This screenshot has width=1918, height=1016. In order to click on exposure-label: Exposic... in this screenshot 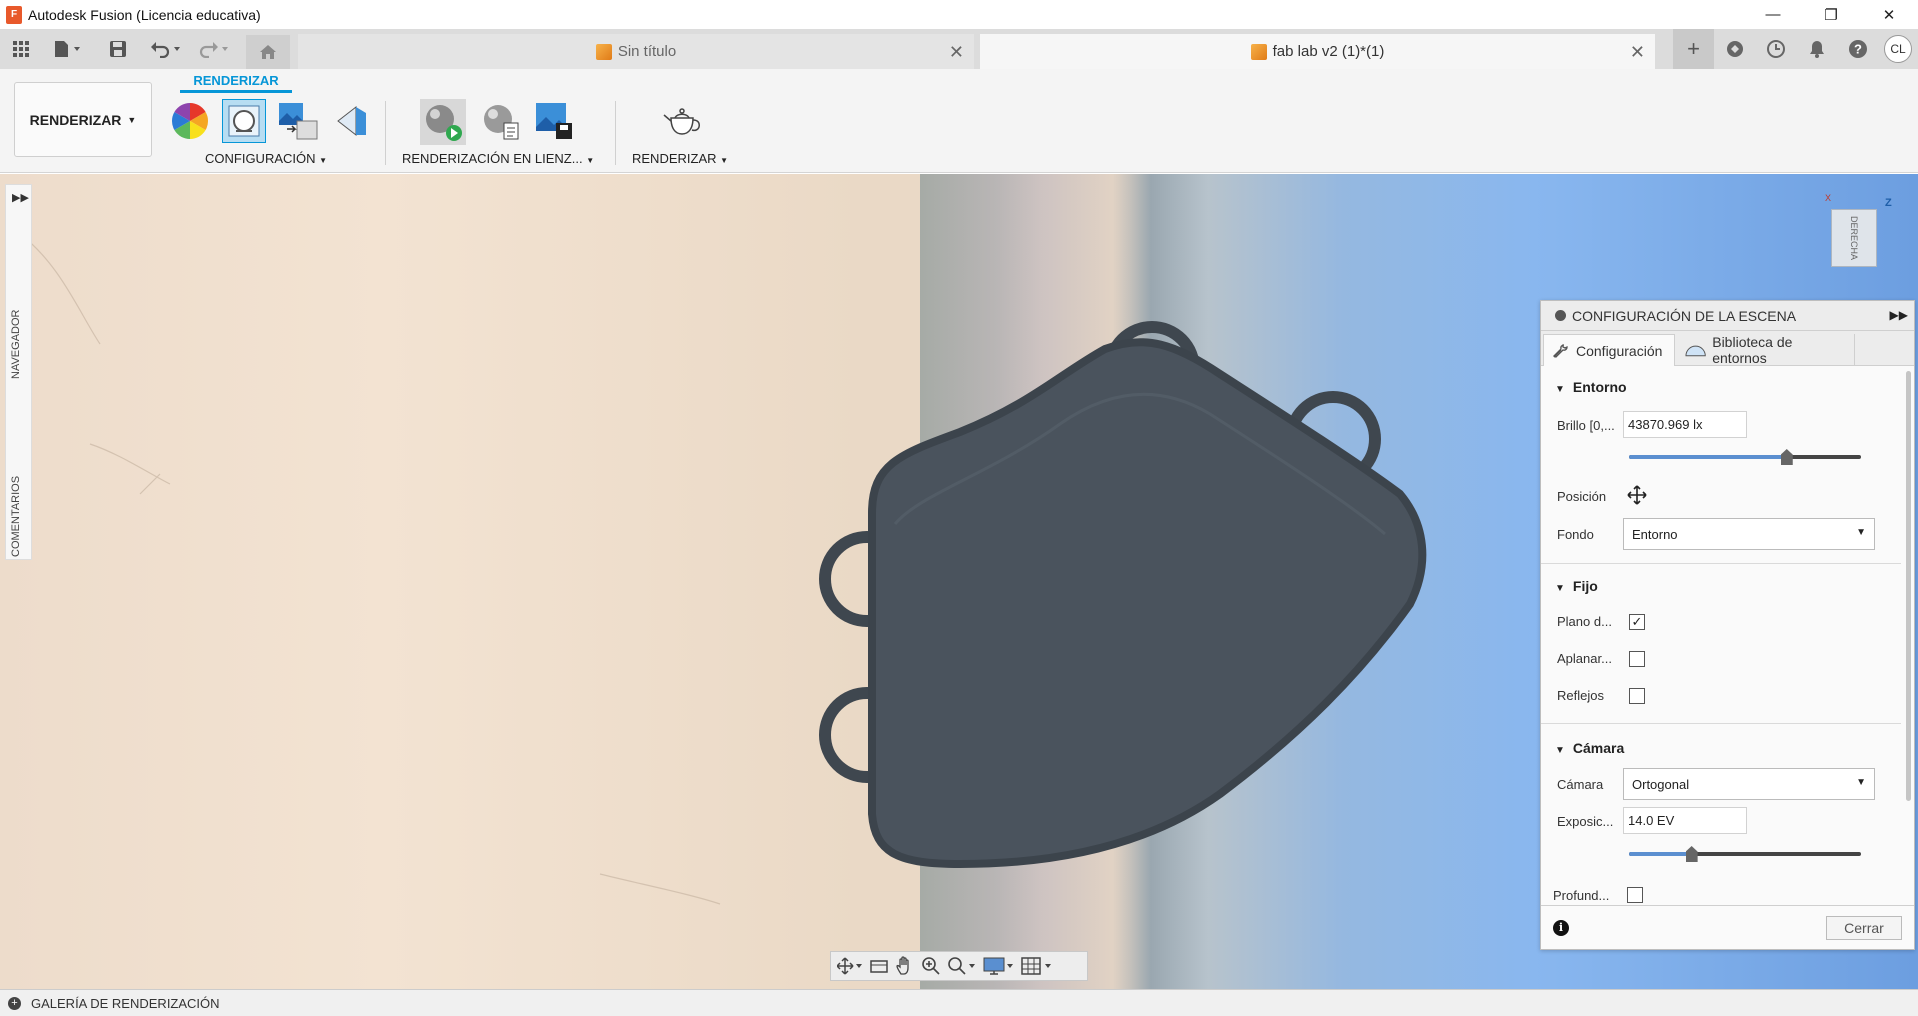, I will do `click(1585, 821)`.